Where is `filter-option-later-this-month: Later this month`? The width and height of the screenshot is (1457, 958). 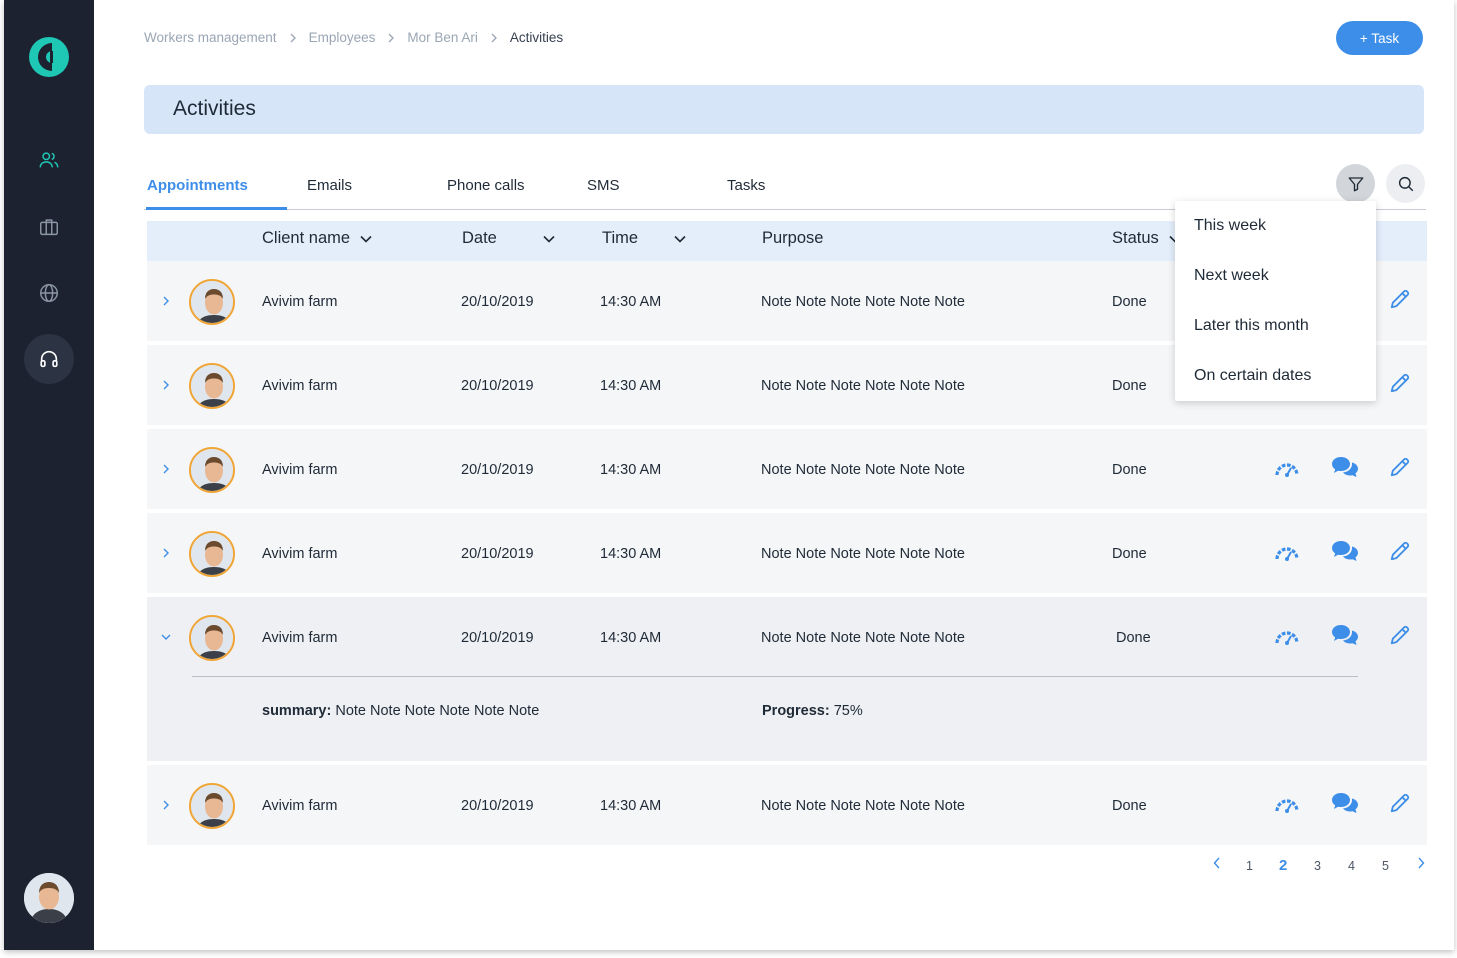 filter-option-later-this-month: Later this month is located at coordinates (1251, 326).